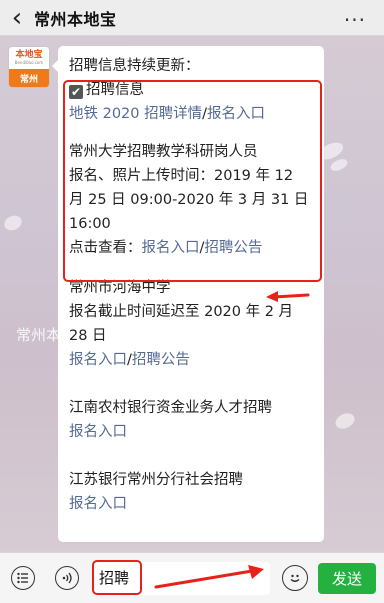  Describe the element at coordinates (191, 432) in the screenshot. I see `rural-bank-row: 报名入口` at that location.